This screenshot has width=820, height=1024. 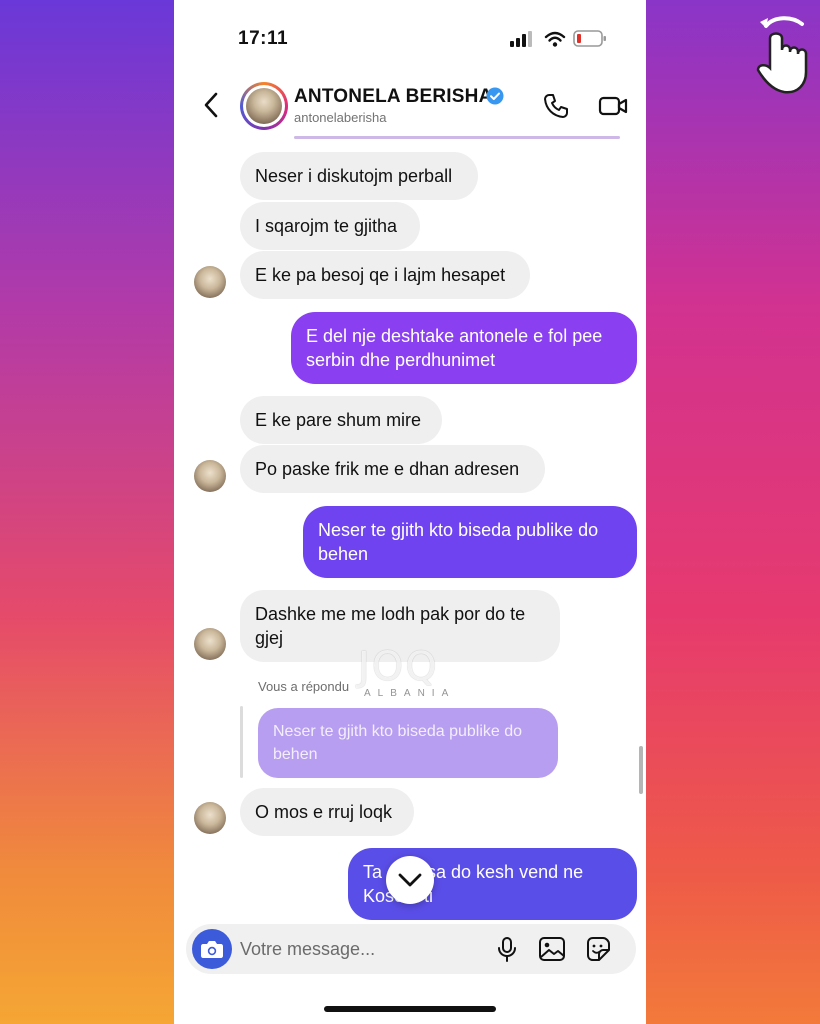 I want to click on message-incoming: I sqarojm te gjitha, so click(x=330, y=226).